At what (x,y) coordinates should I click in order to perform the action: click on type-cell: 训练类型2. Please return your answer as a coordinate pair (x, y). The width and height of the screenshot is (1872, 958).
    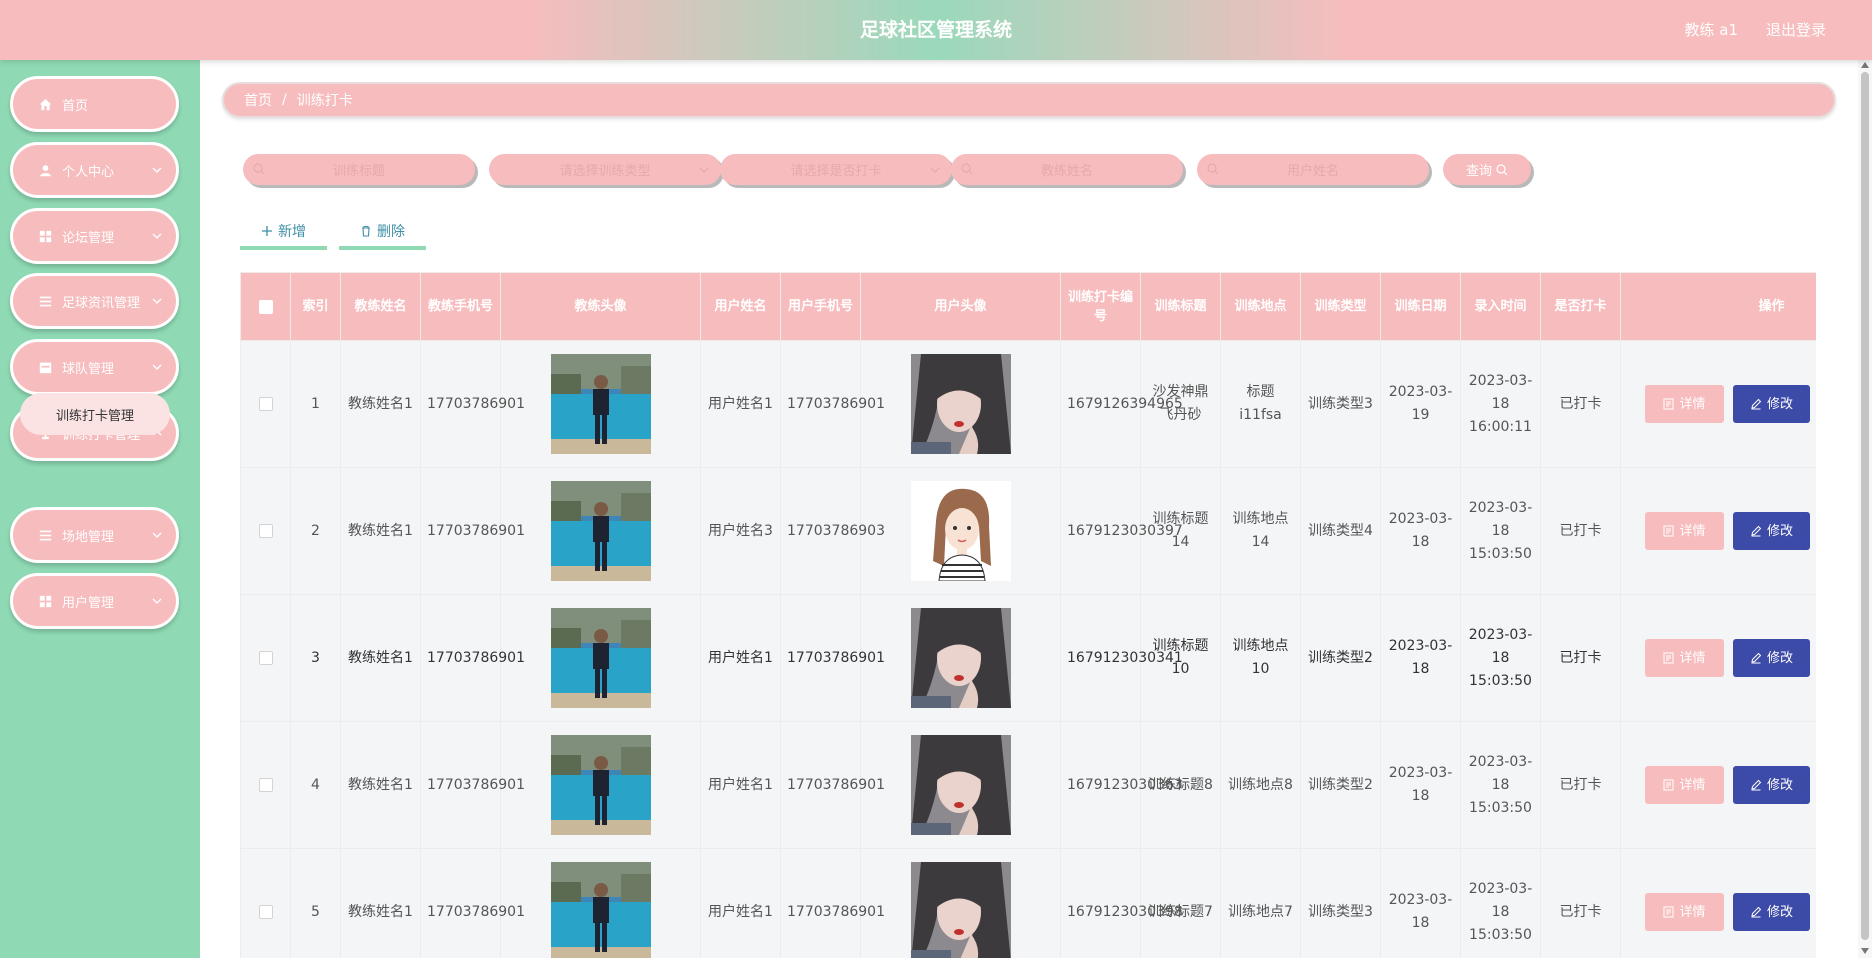
    Looking at the image, I should click on (1340, 785).